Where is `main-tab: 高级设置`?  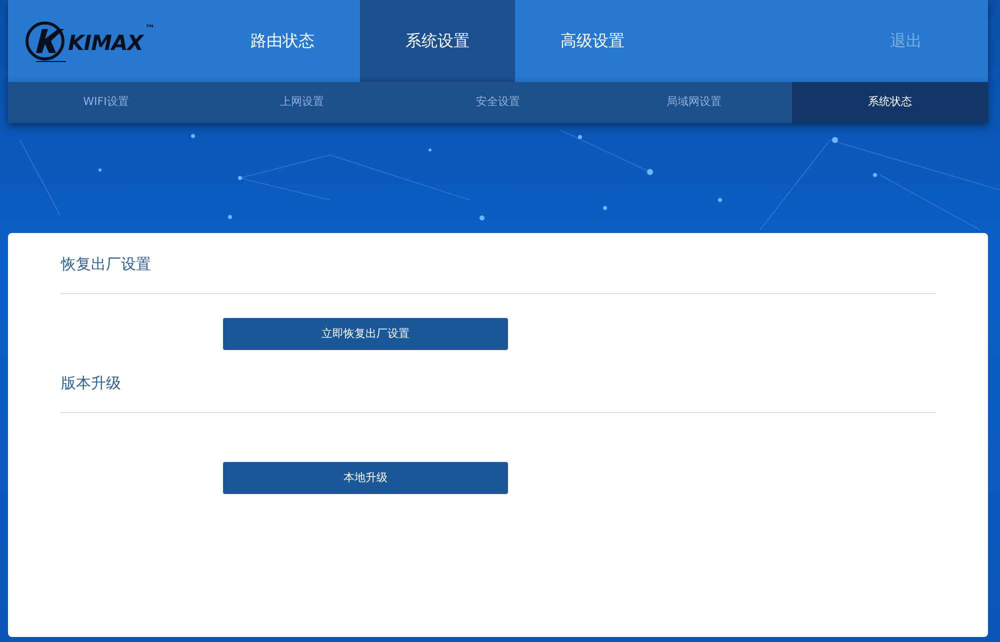 main-tab: 高级设置 is located at coordinates (592, 41).